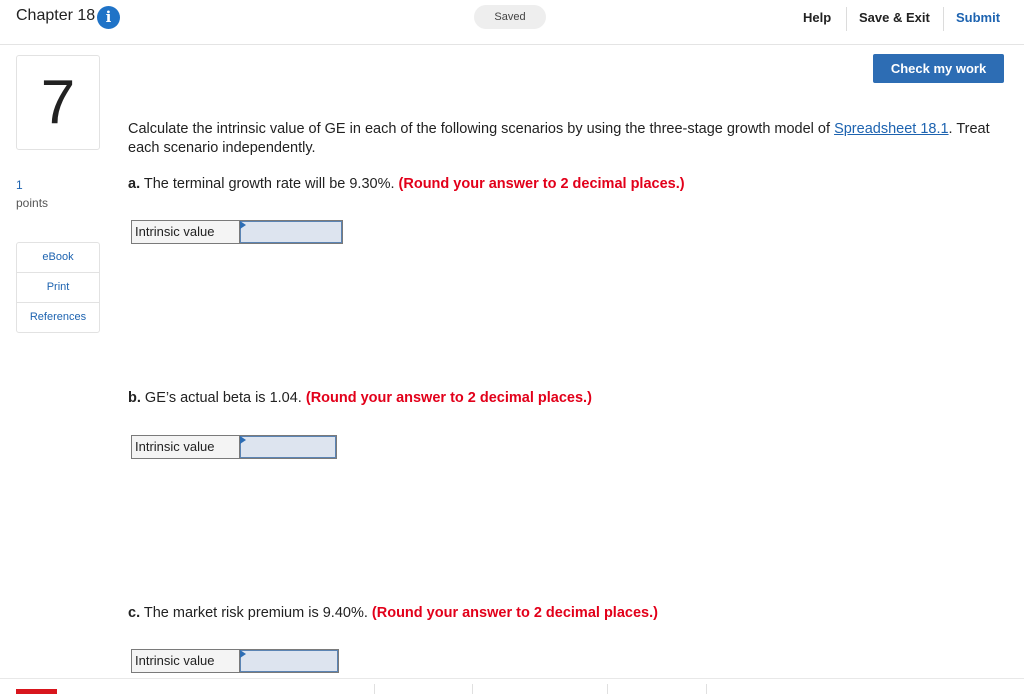  What do you see at coordinates (58, 258) in the screenshot?
I see `ebook-link: eBook` at bounding box center [58, 258].